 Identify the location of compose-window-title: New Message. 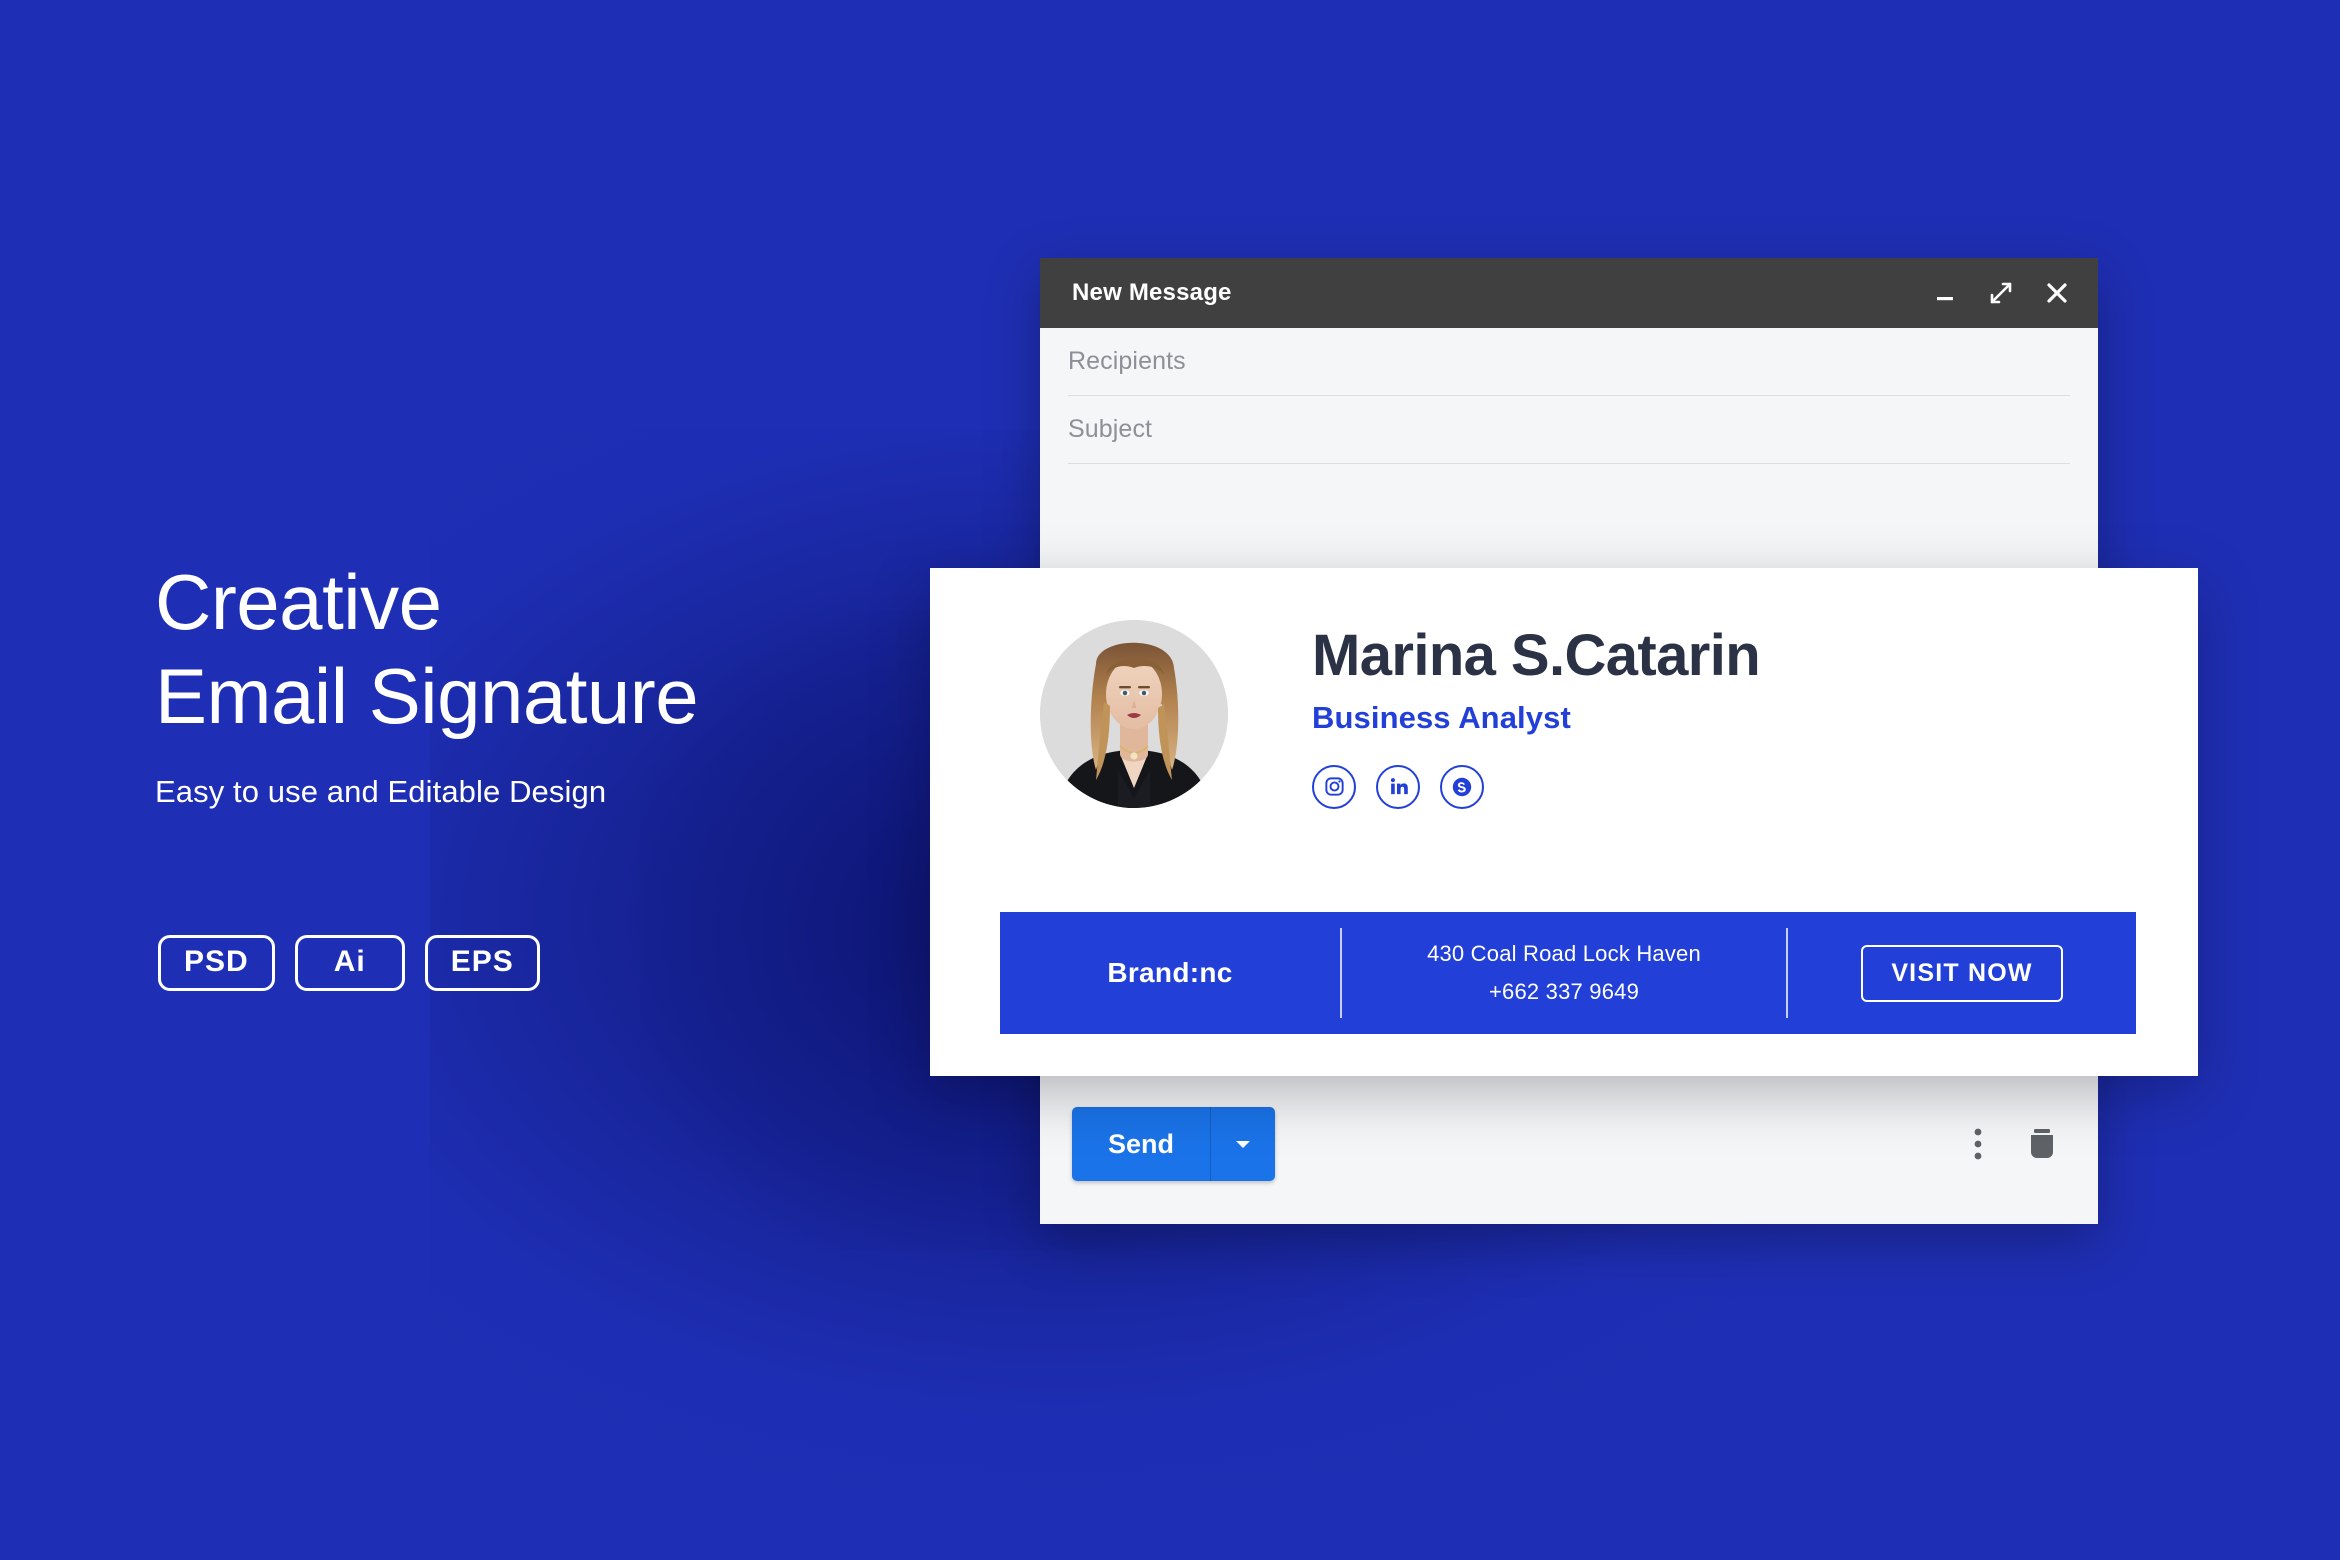
(1152, 292).